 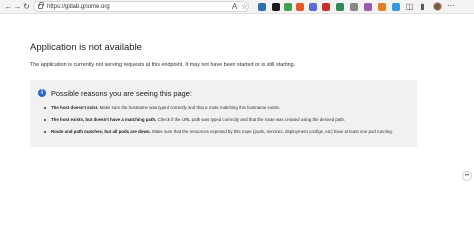 I want to click on reload-icon: ↻, so click(x=26, y=6).